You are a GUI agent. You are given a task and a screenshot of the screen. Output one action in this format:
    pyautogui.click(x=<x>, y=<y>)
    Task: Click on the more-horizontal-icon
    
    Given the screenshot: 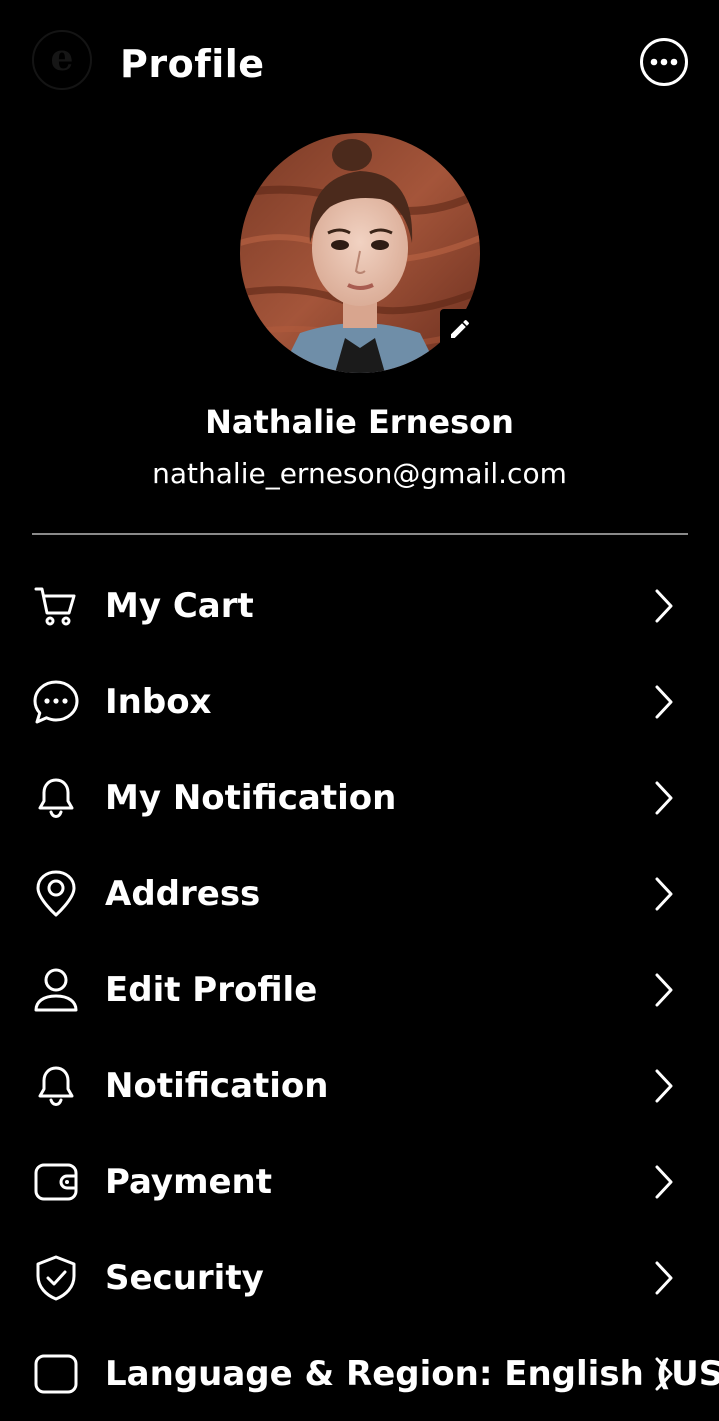 What is the action you would take?
    pyautogui.click(x=664, y=62)
    